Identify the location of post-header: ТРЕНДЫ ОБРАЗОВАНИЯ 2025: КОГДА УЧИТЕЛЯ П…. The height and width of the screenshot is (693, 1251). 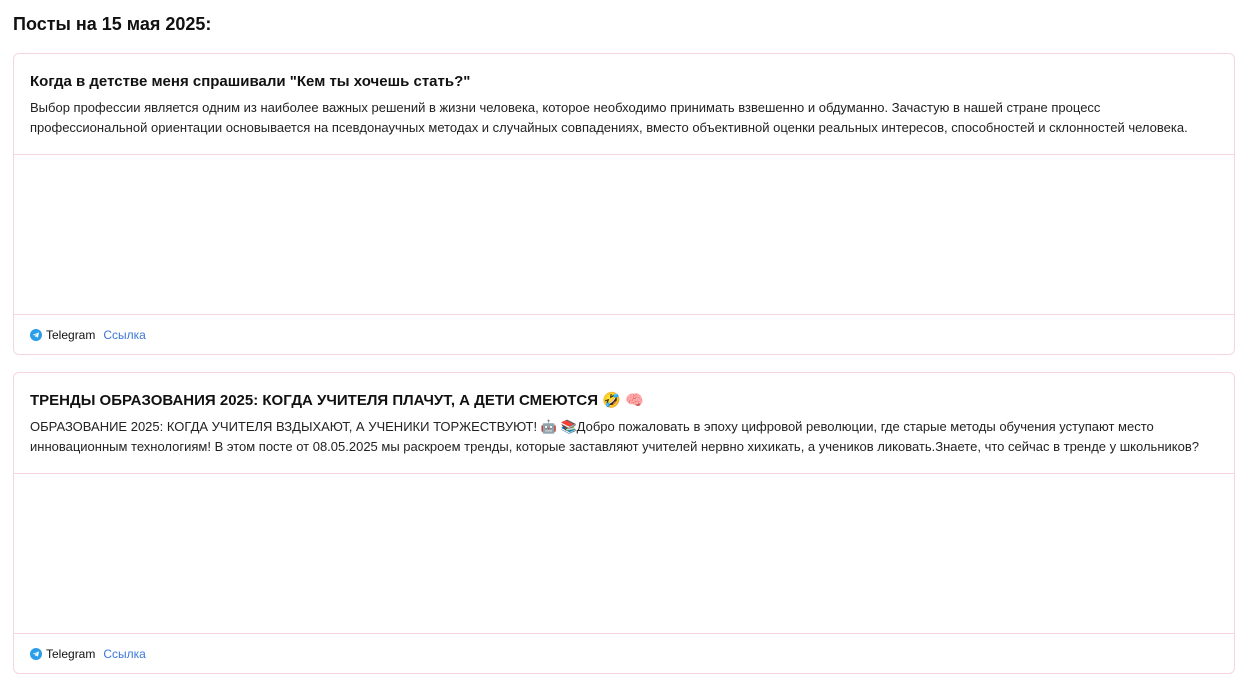
(624, 423).